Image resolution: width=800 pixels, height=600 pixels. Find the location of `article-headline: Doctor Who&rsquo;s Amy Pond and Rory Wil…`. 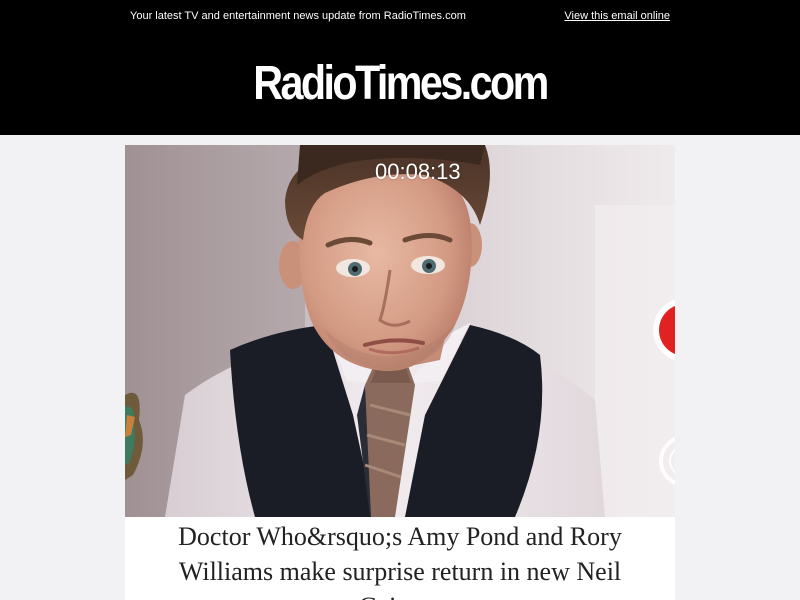

article-headline: Doctor Who&rsquo;s Amy Pond and Rory Wil… is located at coordinates (400, 558).